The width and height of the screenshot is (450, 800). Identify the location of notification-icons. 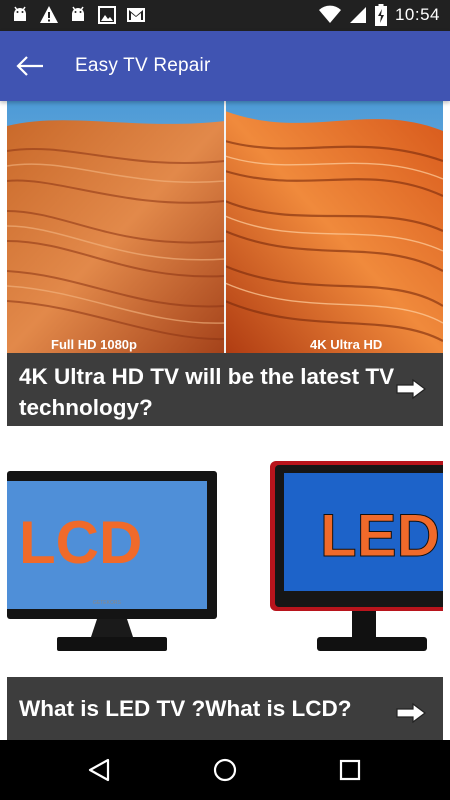
(78, 15).